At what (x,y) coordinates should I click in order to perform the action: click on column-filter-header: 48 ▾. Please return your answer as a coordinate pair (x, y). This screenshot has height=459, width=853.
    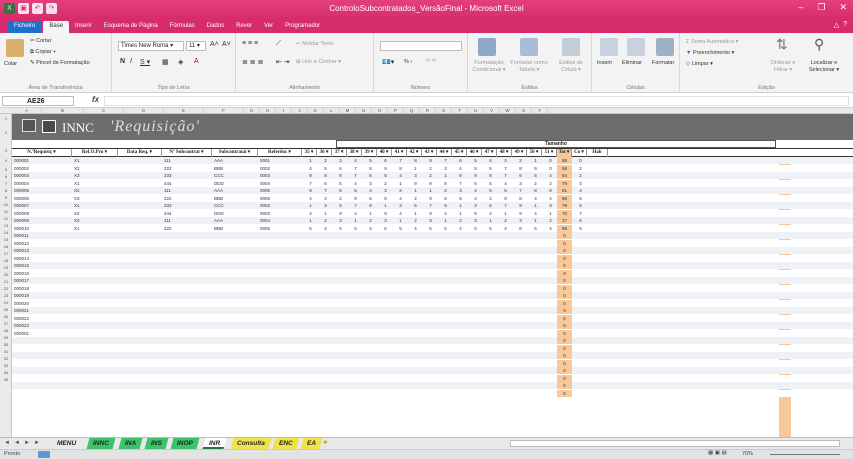
    Looking at the image, I should click on (504, 153).